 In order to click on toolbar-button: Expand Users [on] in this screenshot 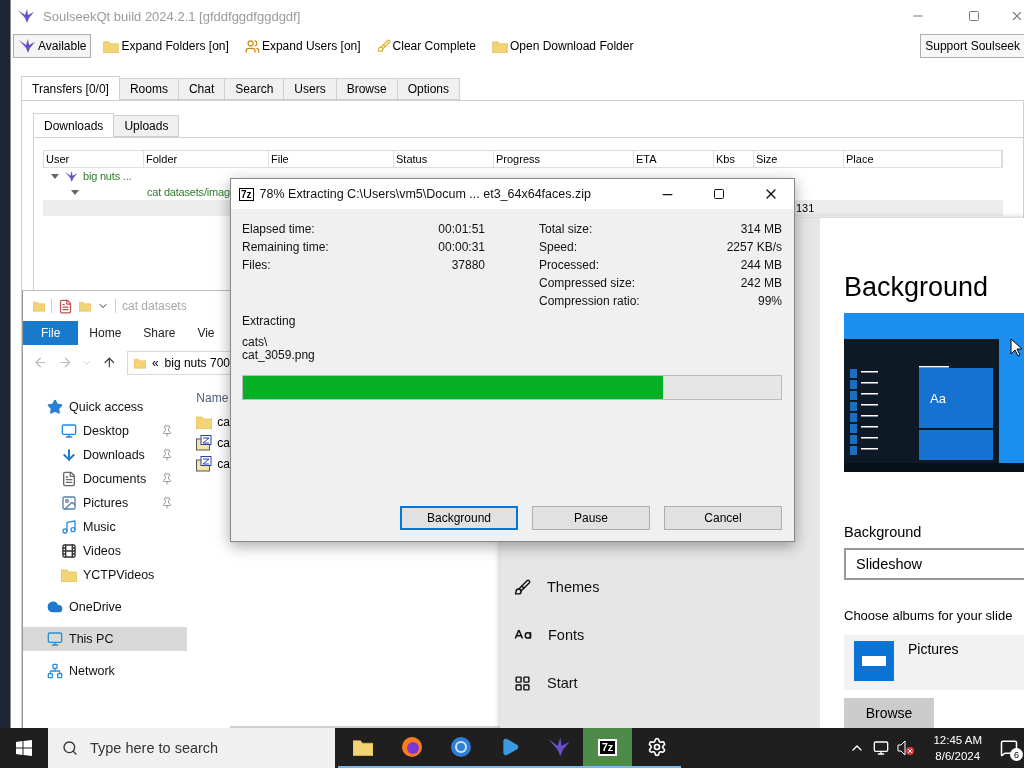, I will do `click(302, 46)`.